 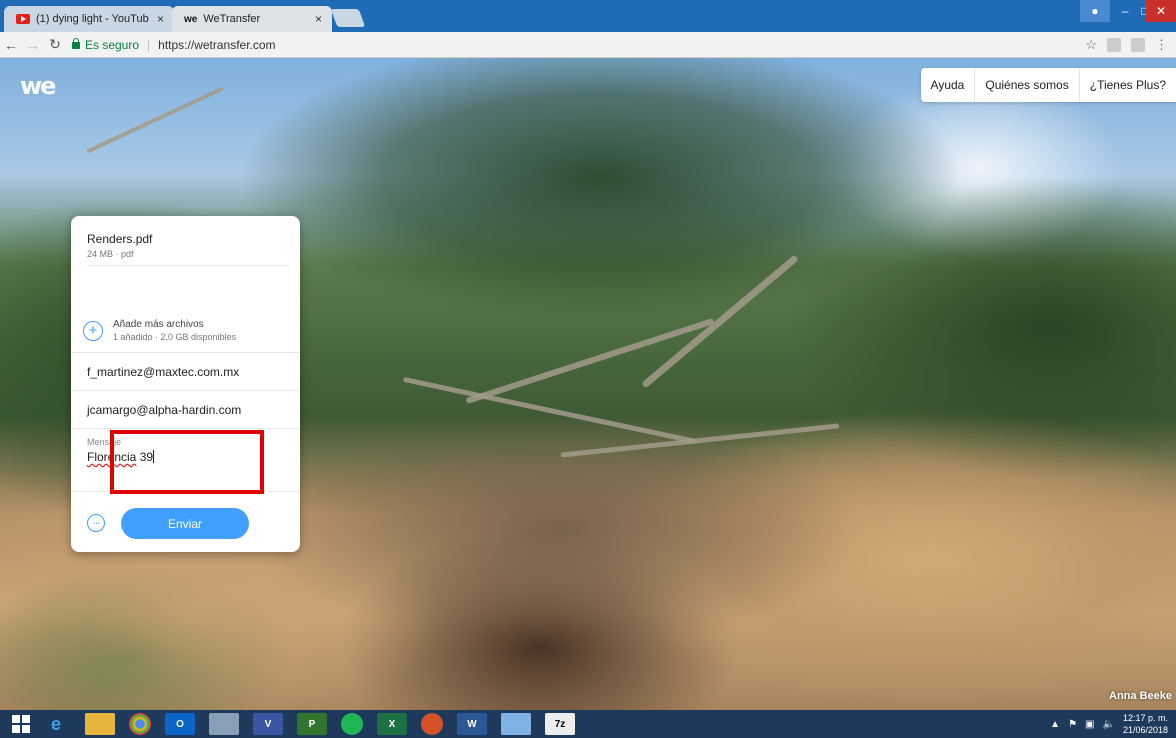 What do you see at coordinates (110, 254) in the screenshot?
I see `file-meta: 24 MB · pdf` at bounding box center [110, 254].